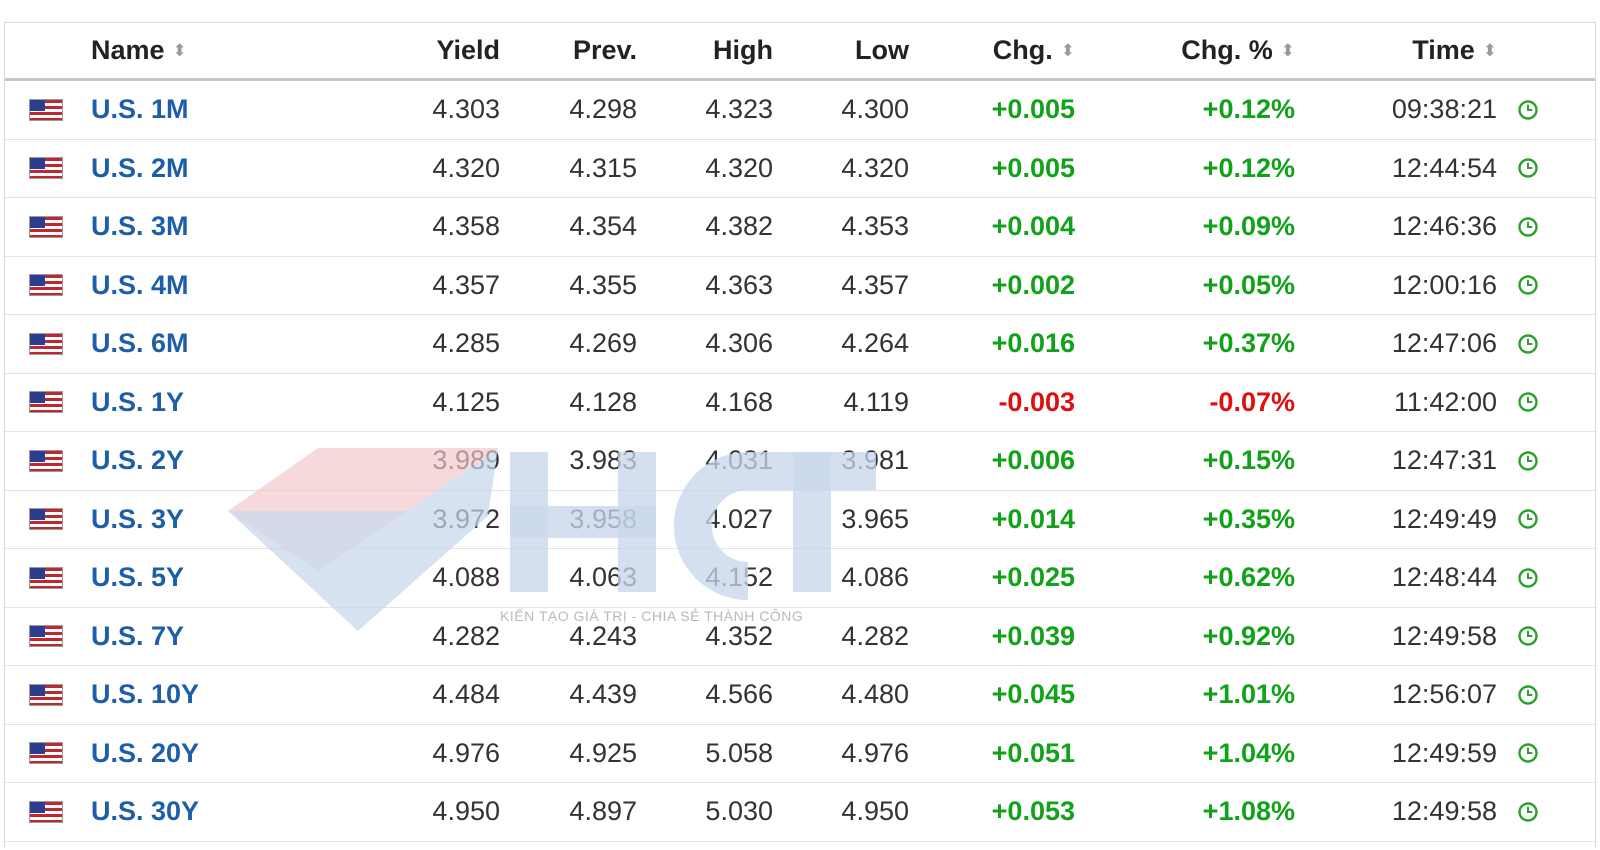 The image size is (1600, 850). Describe the element at coordinates (1444, 226) in the screenshot. I see `time-value: 12:46:36` at that location.